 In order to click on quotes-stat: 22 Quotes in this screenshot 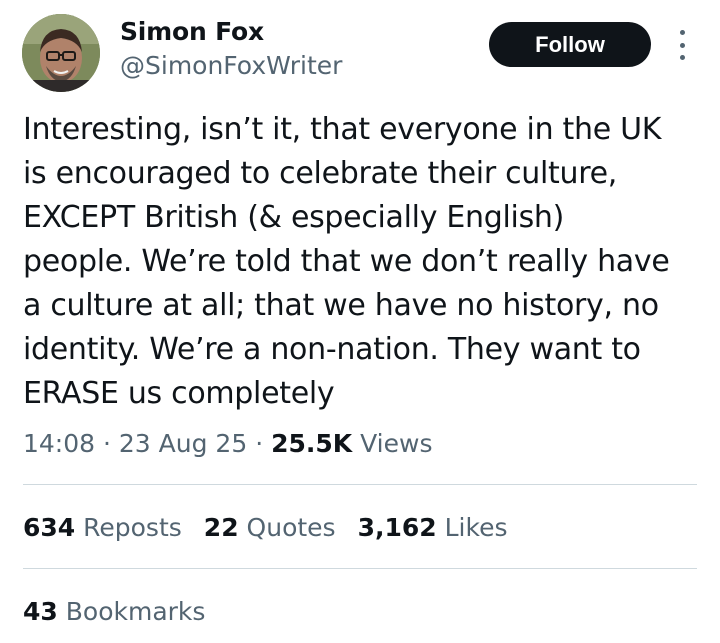, I will do `click(270, 528)`.